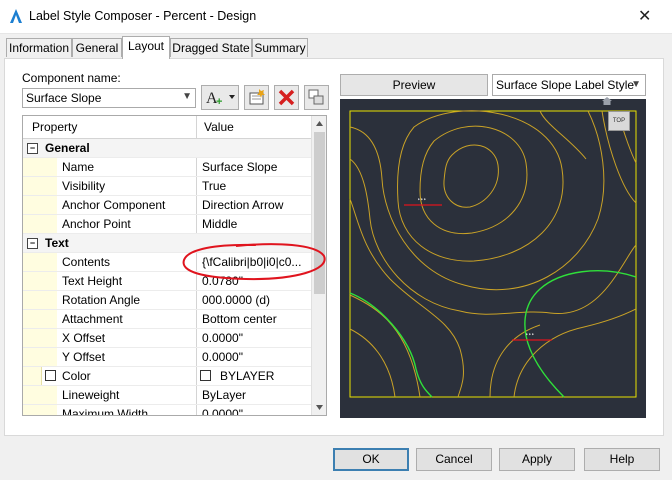 The width and height of the screenshot is (672, 480). I want to click on property-name: Contents, so click(86, 262).